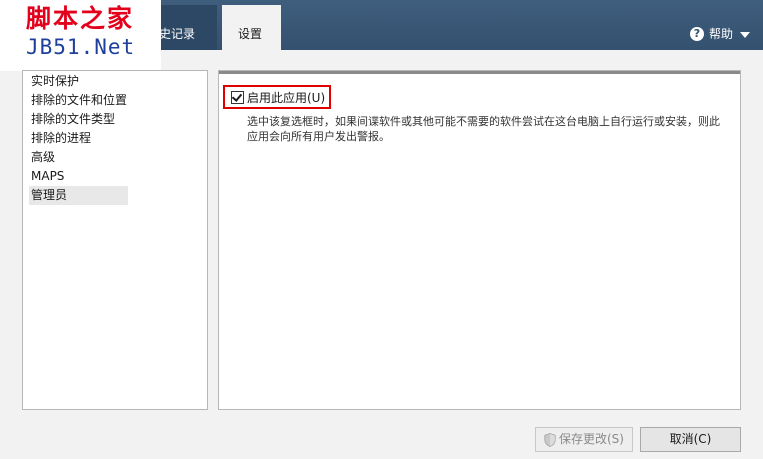 This screenshot has width=763, height=459. What do you see at coordinates (697, 34) in the screenshot?
I see `question-circle-icon: ?` at bounding box center [697, 34].